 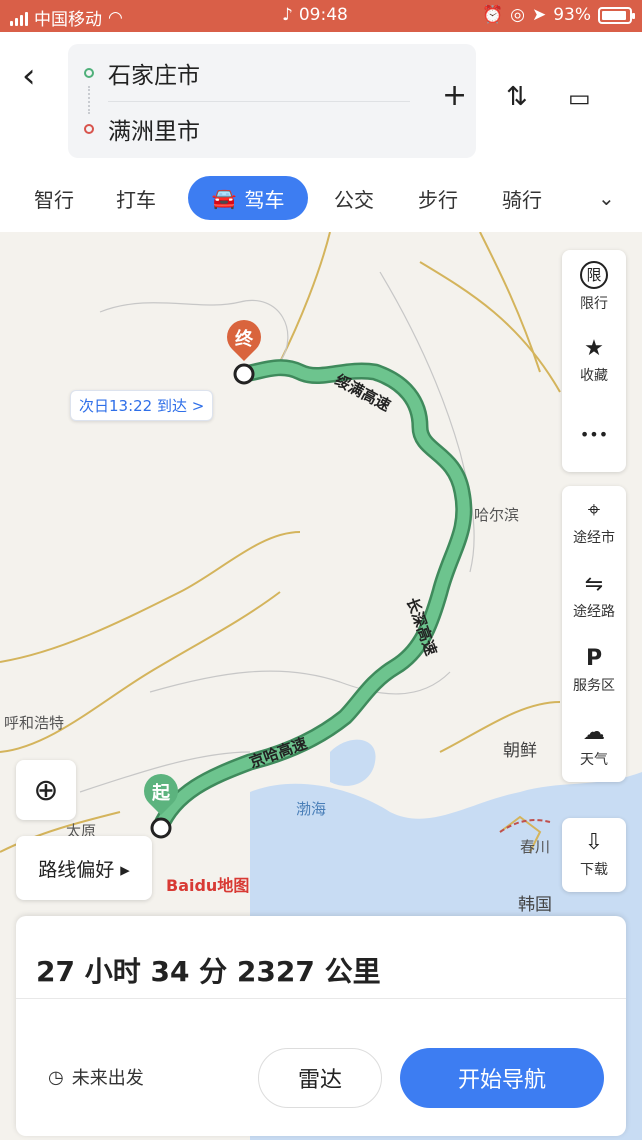 I want to click on back-button: ‹, so click(x=37, y=76).